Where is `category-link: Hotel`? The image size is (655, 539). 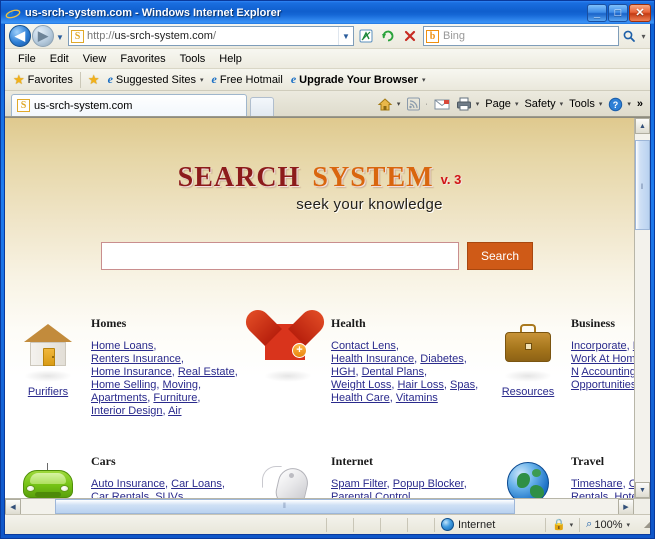
category-link: Hotel is located at coordinates (624, 494).